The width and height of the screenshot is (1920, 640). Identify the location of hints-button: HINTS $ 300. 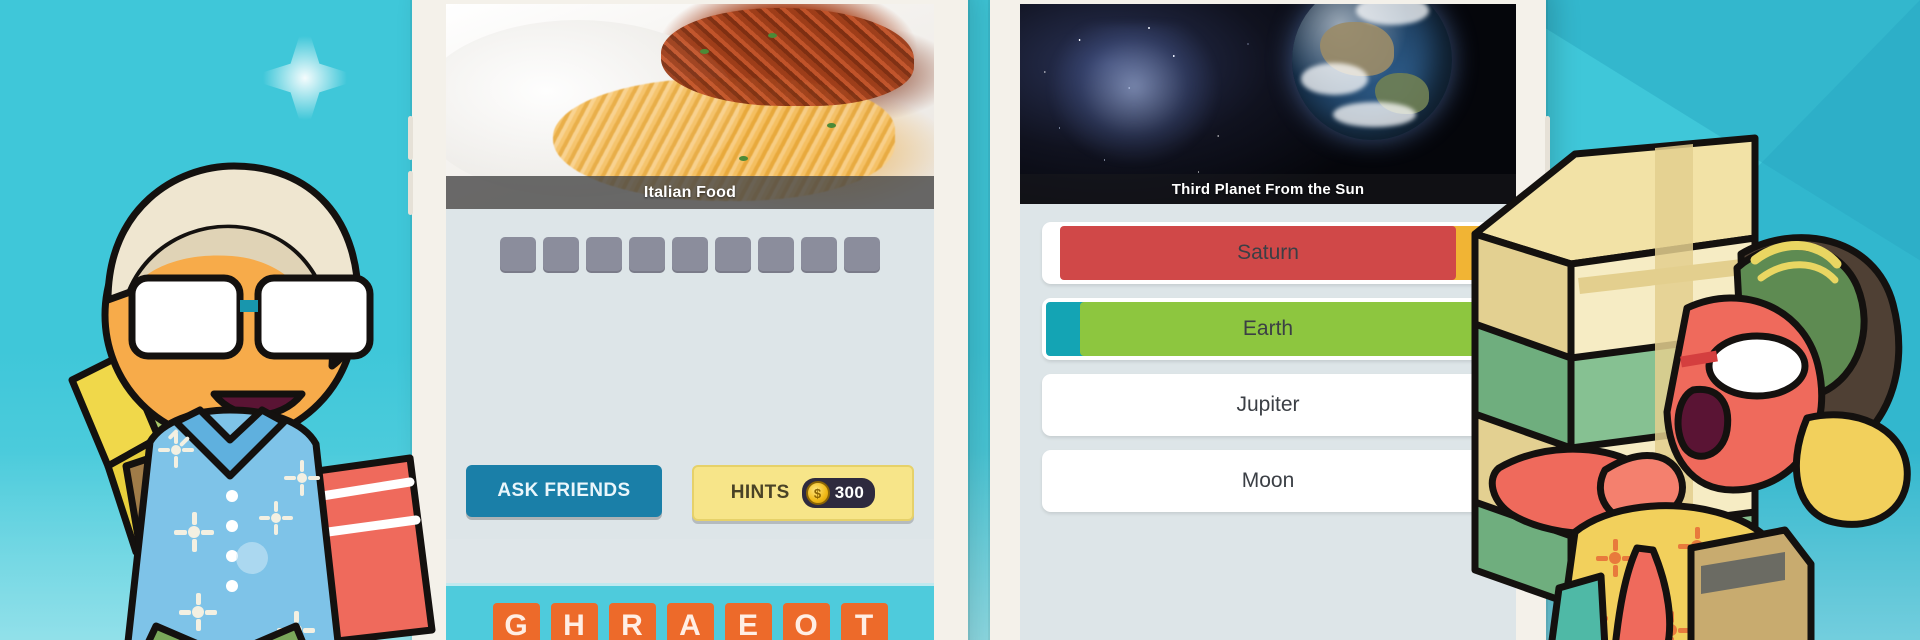
(803, 493).